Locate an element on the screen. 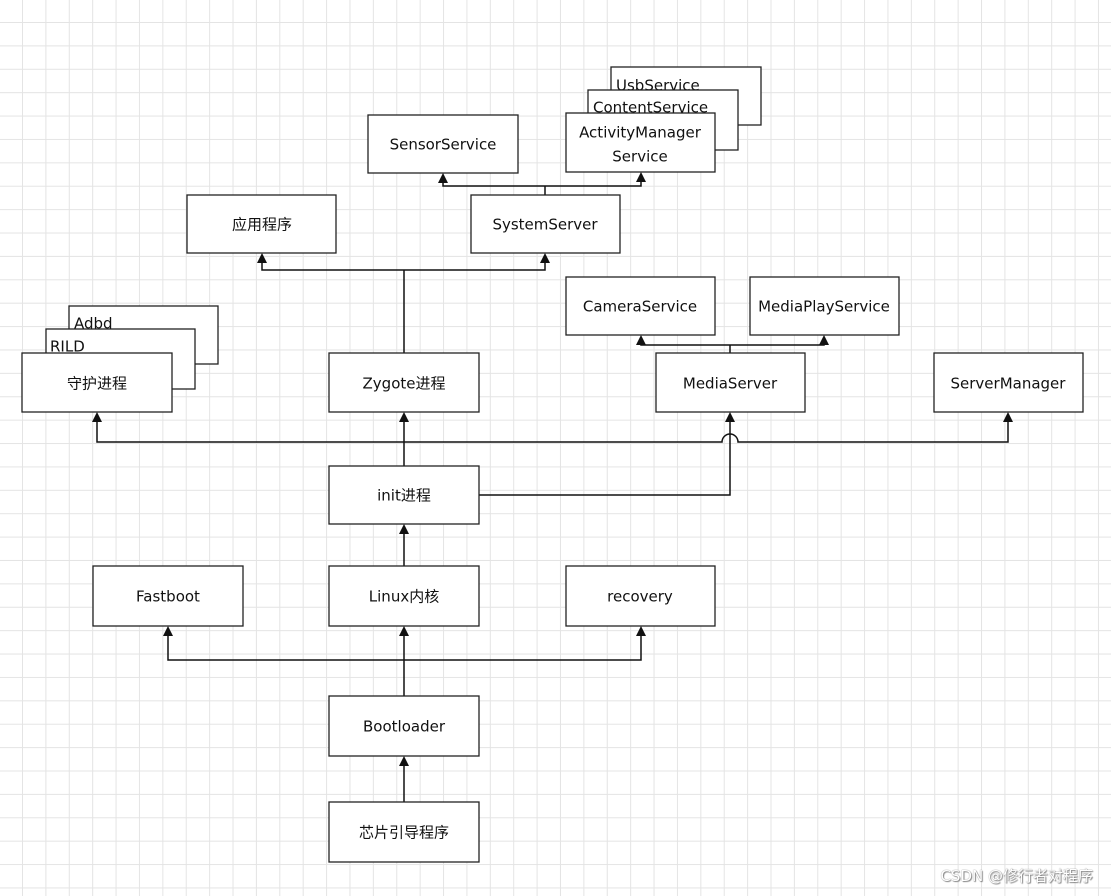  node-system-server: SystemServer is located at coordinates (545, 224).